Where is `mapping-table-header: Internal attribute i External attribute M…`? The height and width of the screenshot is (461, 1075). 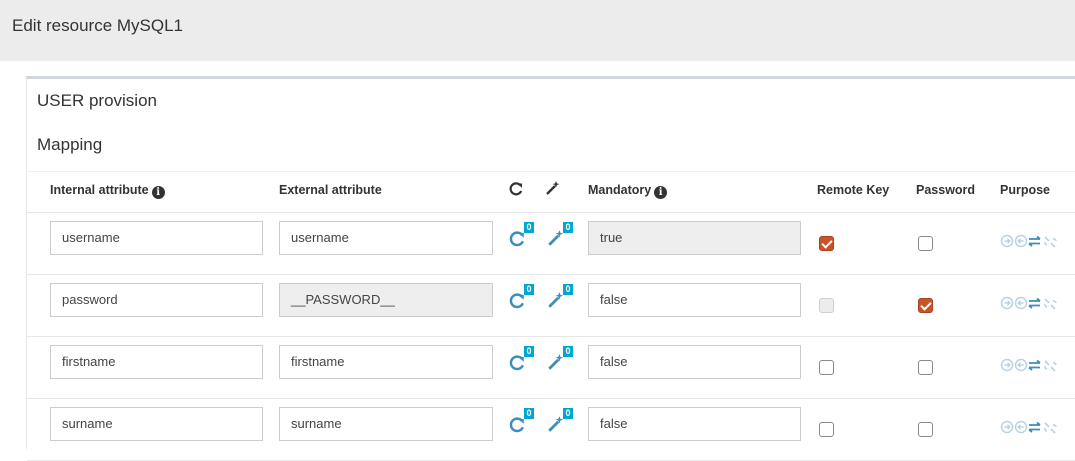 mapping-table-header: Internal attribute i External attribute M… is located at coordinates (551, 192).